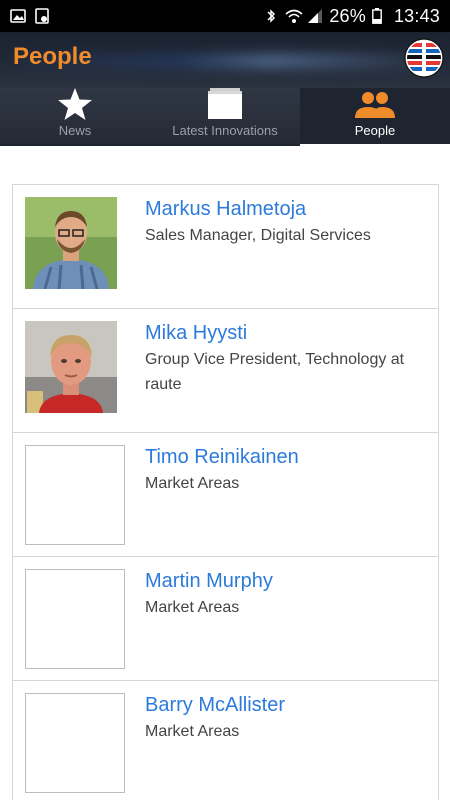 The width and height of the screenshot is (450, 800). I want to click on list-item: Barry McAllister Market Areas, so click(225, 740).